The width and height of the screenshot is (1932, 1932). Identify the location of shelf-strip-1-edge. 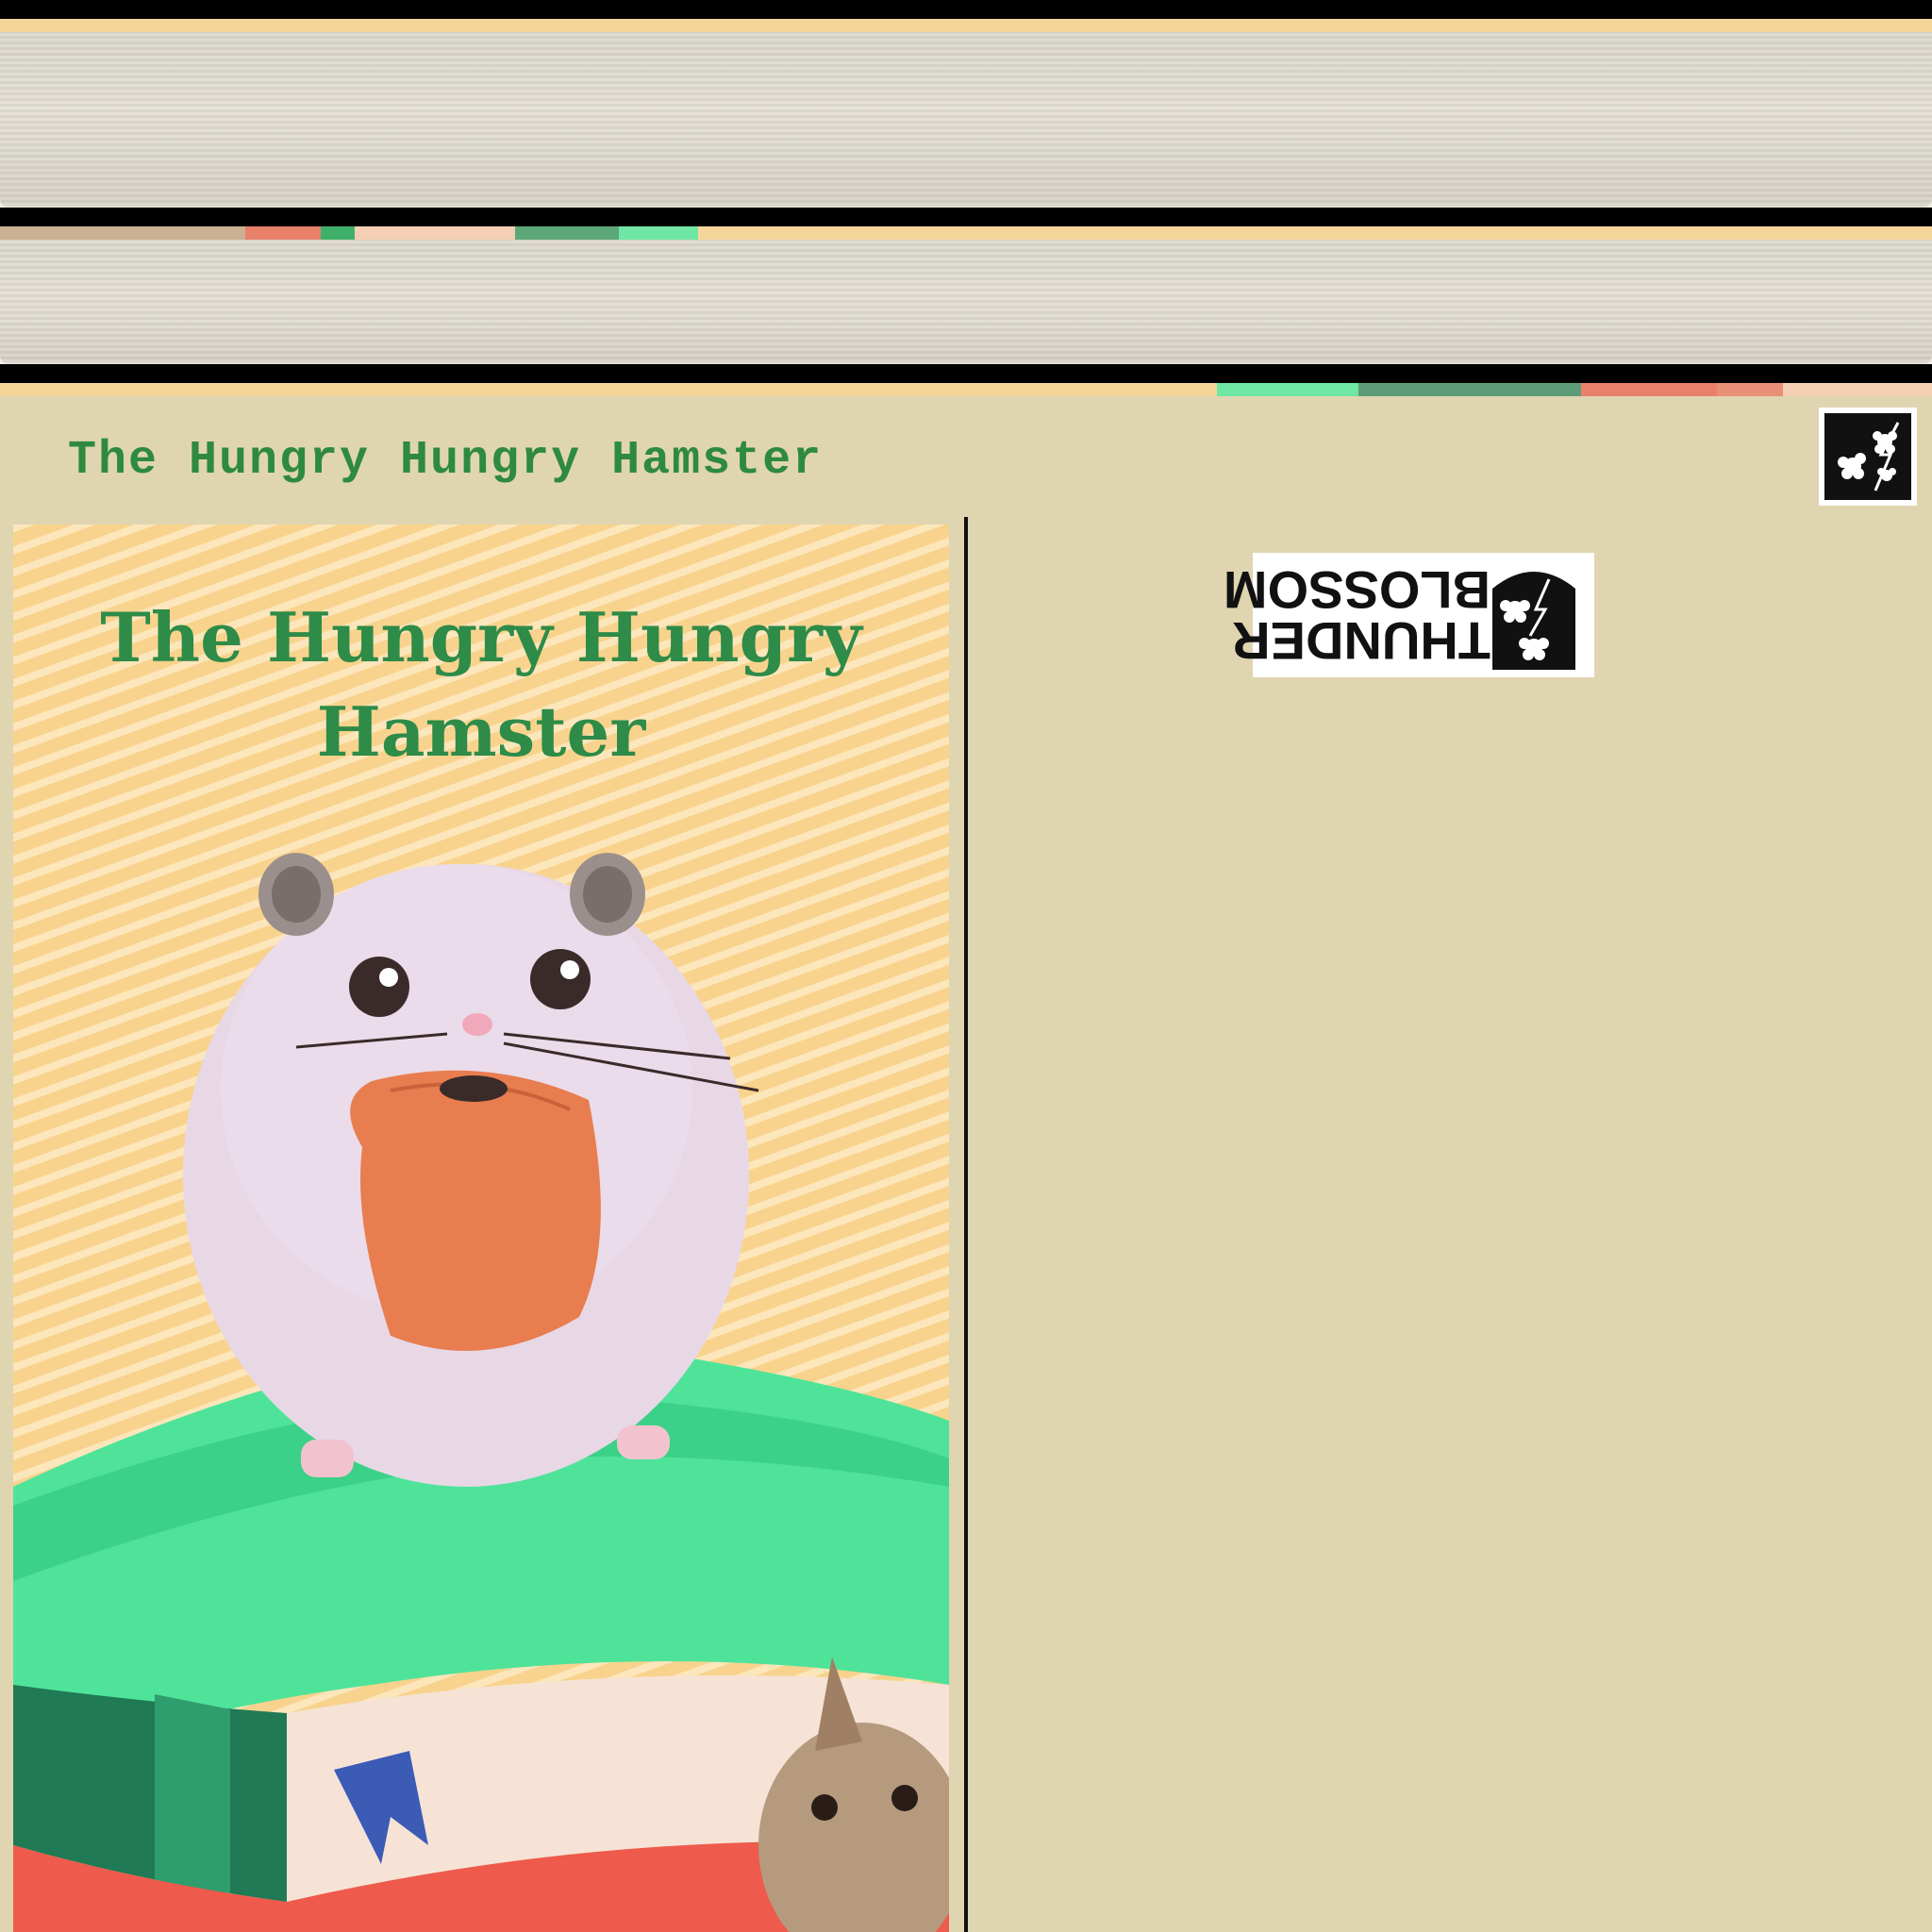
(966, 25).